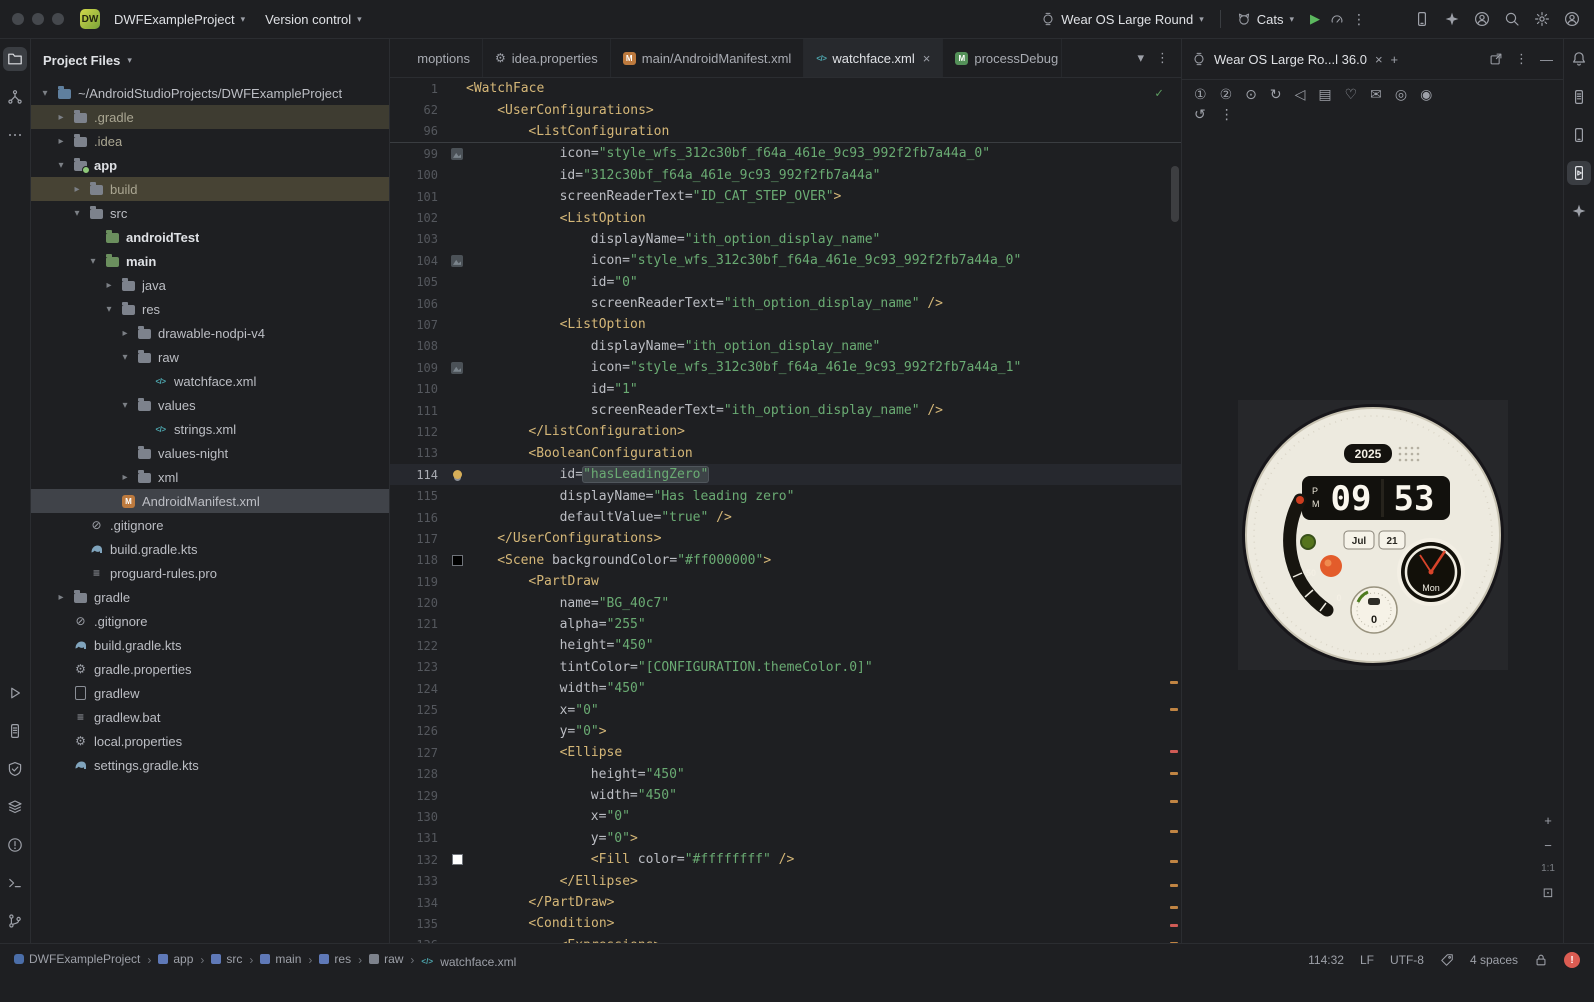  I want to click on sww-marker, so click(457, 860).